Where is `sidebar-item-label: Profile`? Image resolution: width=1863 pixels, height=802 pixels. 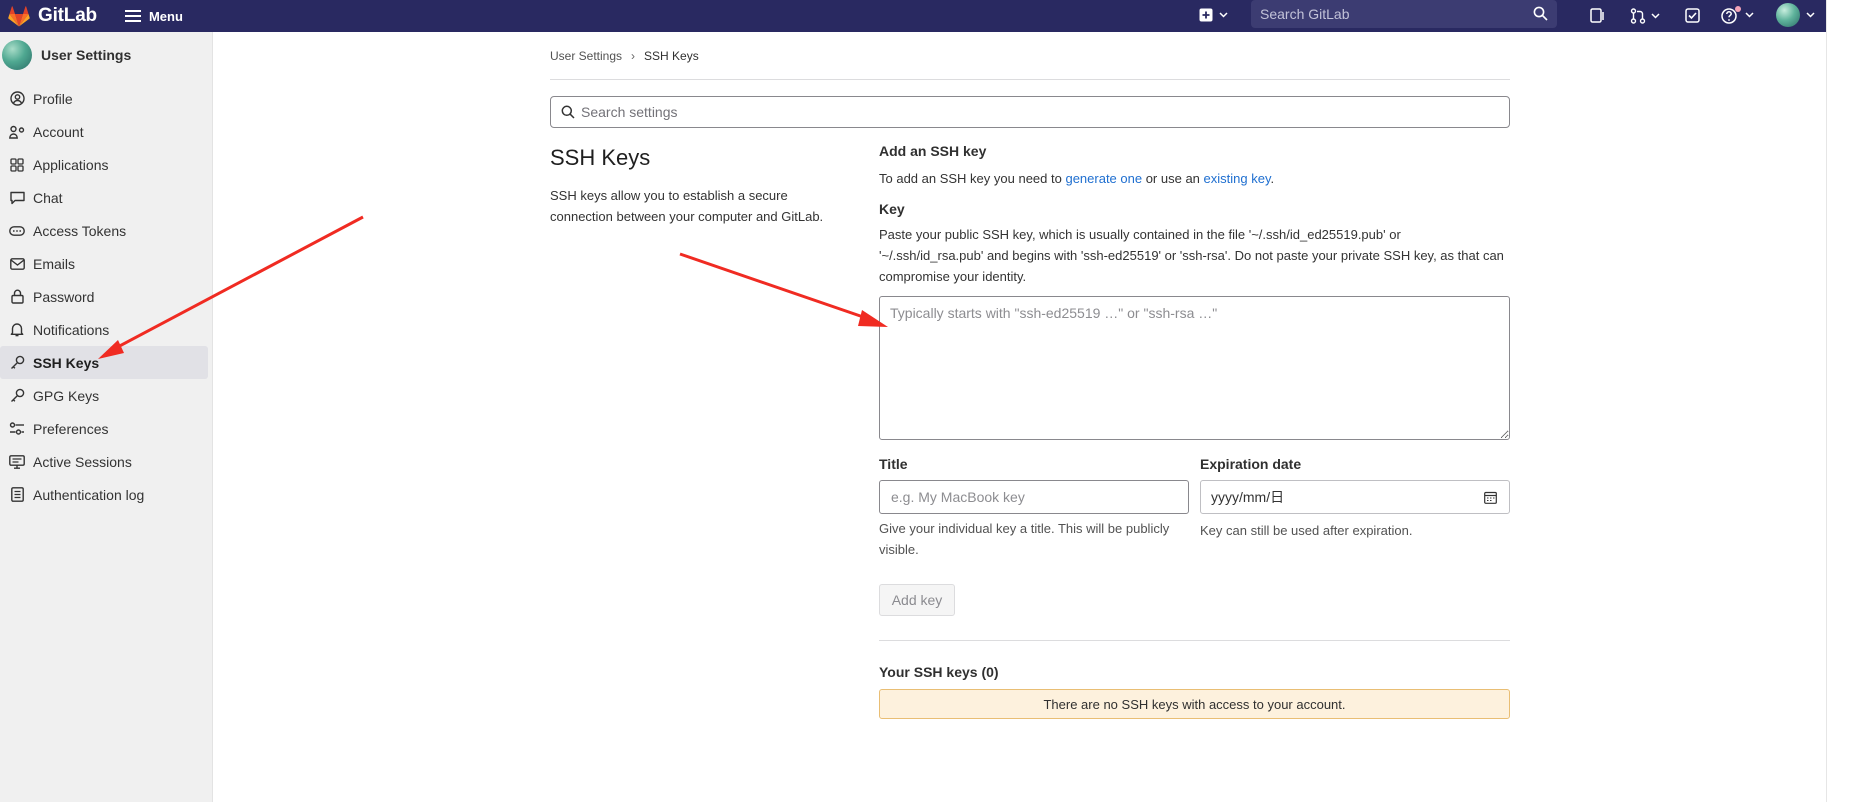
sidebar-item-label: Profile is located at coordinates (53, 98).